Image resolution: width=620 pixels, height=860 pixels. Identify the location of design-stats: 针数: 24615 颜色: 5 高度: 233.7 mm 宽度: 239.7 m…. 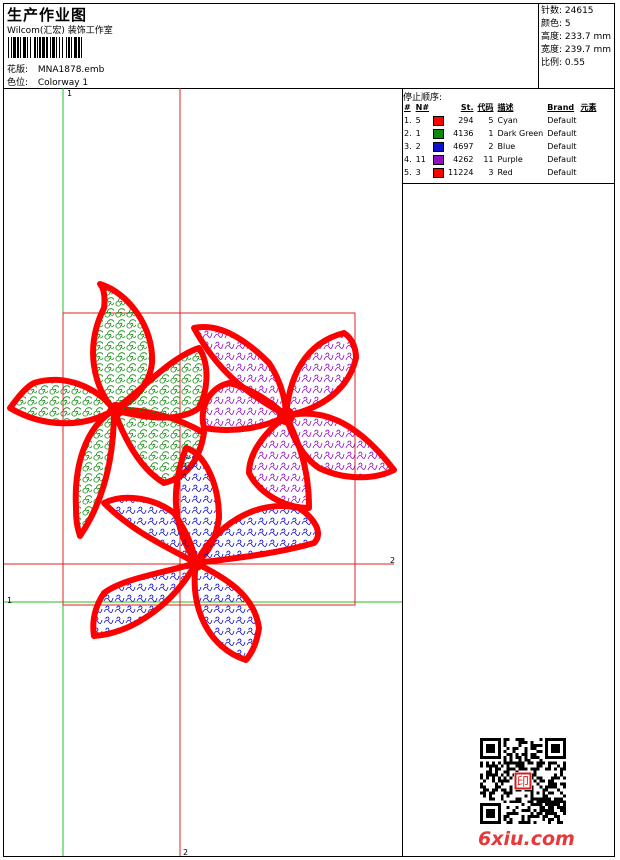
(576, 37).